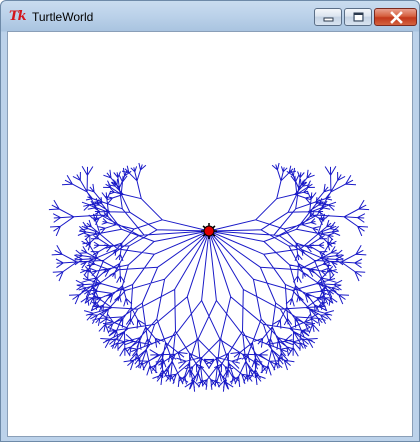 The width and height of the screenshot is (420, 442). I want to click on maximize-icon, so click(358, 17).